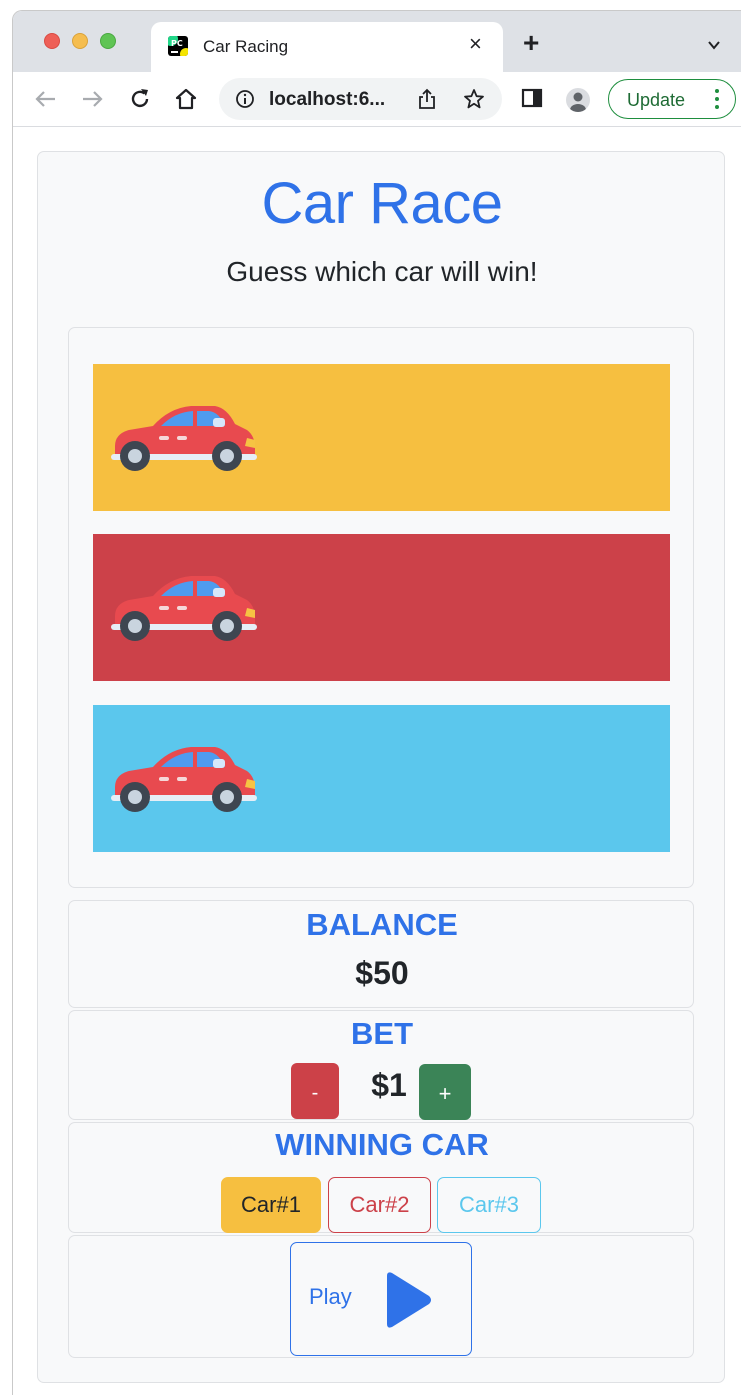 The image size is (741, 1395). What do you see at coordinates (474, 99) in the screenshot?
I see `bookmark-star-icon` at bounding box center [474, 99].